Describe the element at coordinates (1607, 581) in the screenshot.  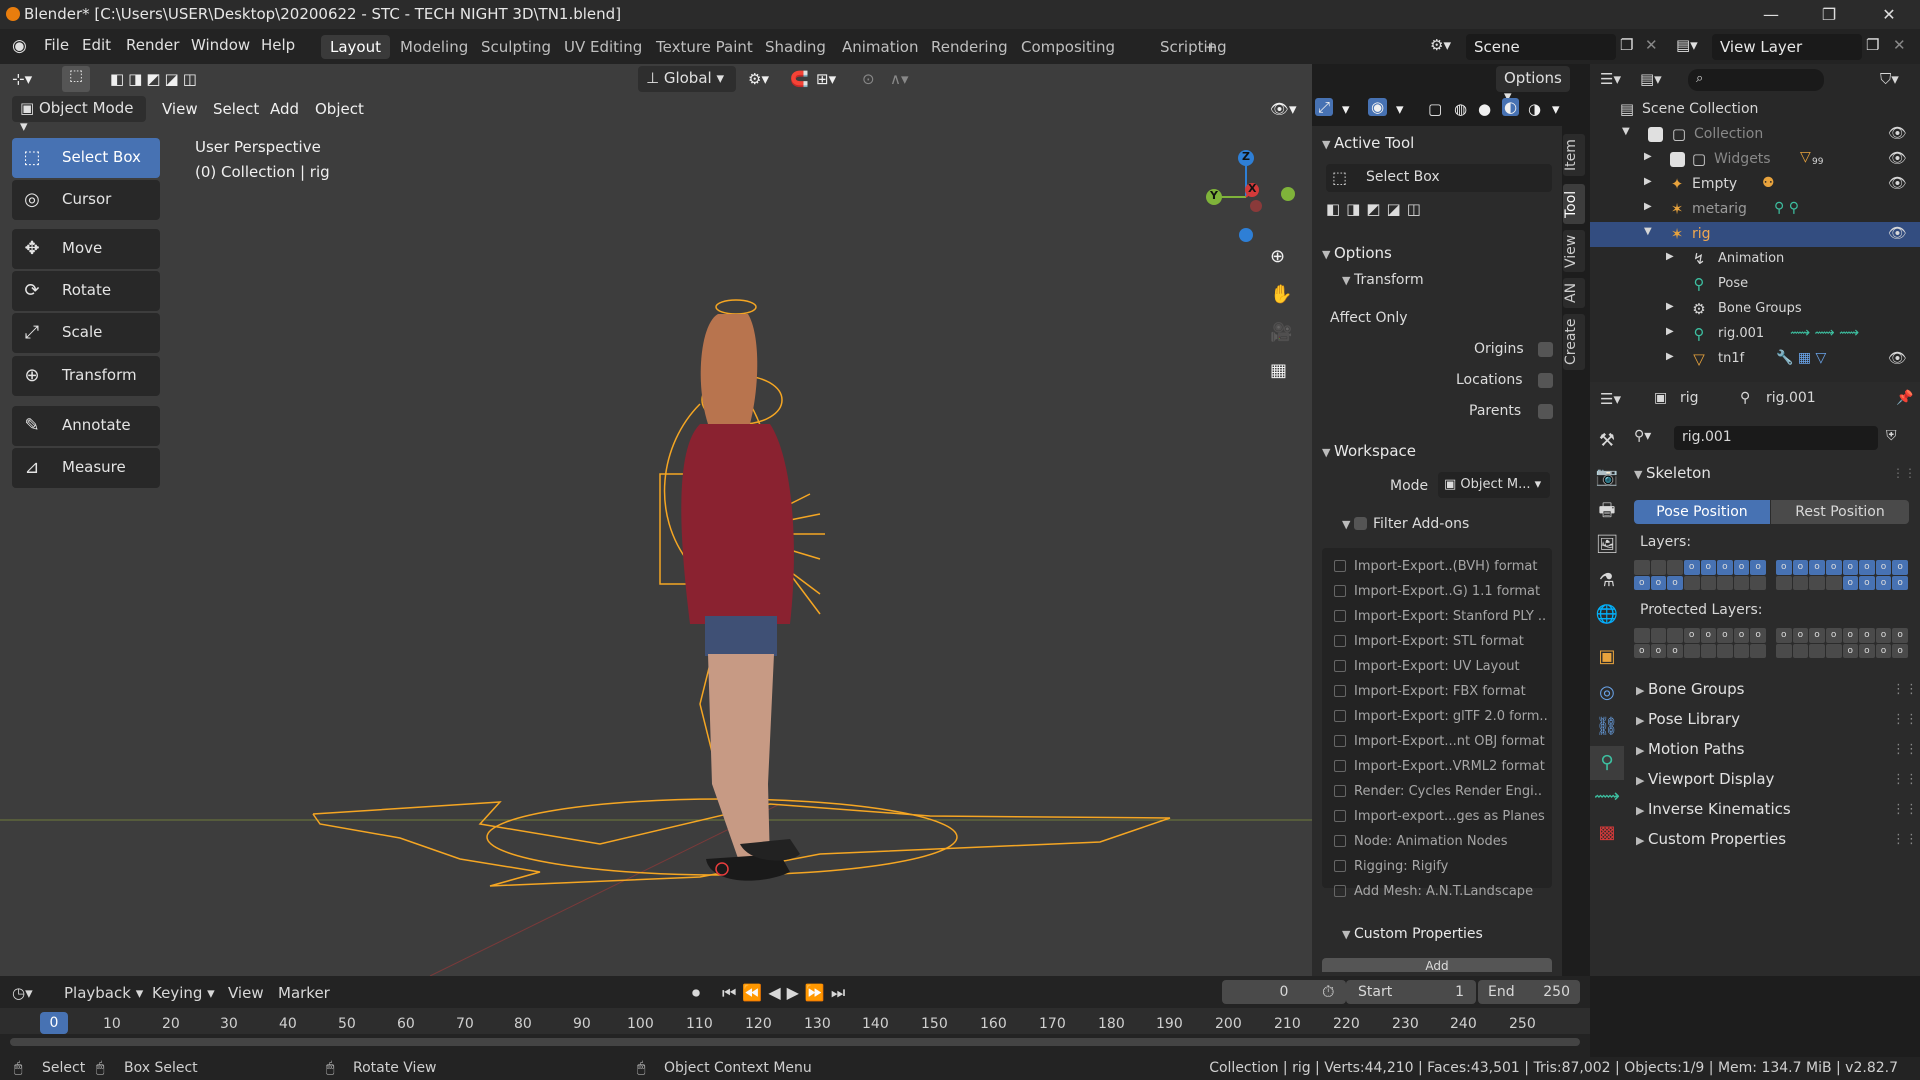
I see `scene-properties-icon: ⚗` at that location.